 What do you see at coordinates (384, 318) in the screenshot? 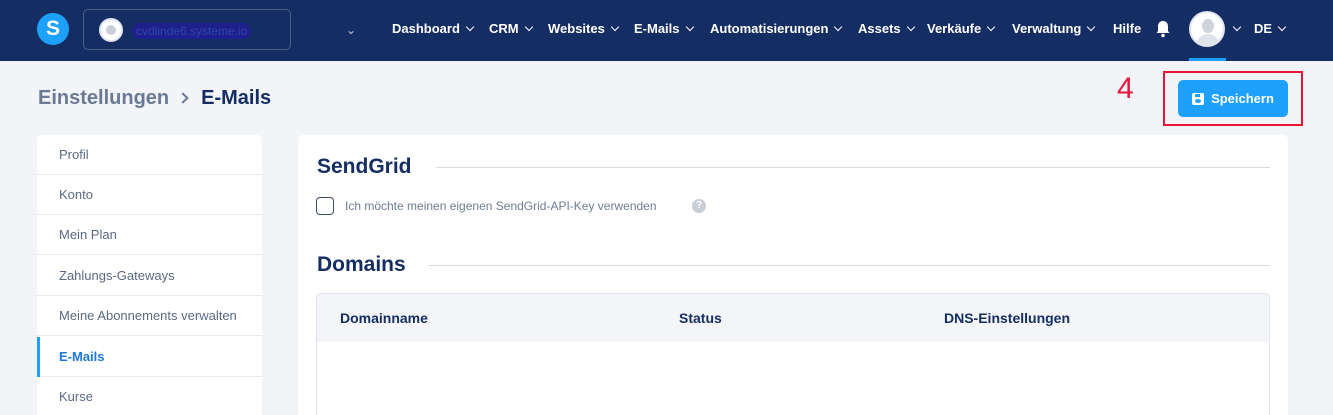
I see `column-header-domainname: Domainname` at bounding box center [384, 318].